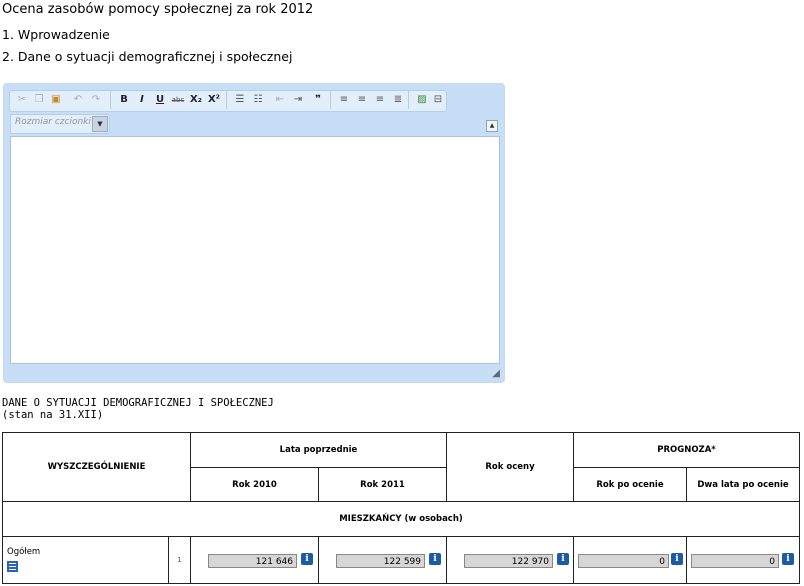 The width and height of the screenshot is (804, 586). I want to click on toolbar-group-clipboard: ✂ ❐ ▣ ↶ ↷, so click(60, 100).